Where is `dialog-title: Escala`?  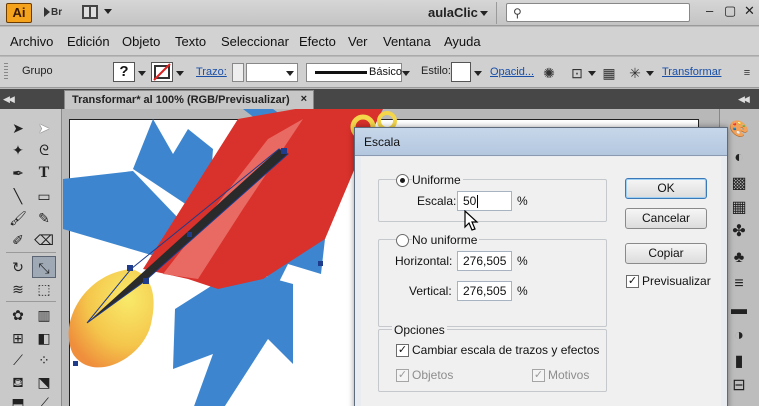 dialog-title: Escala is located at coordinates (541, 142).